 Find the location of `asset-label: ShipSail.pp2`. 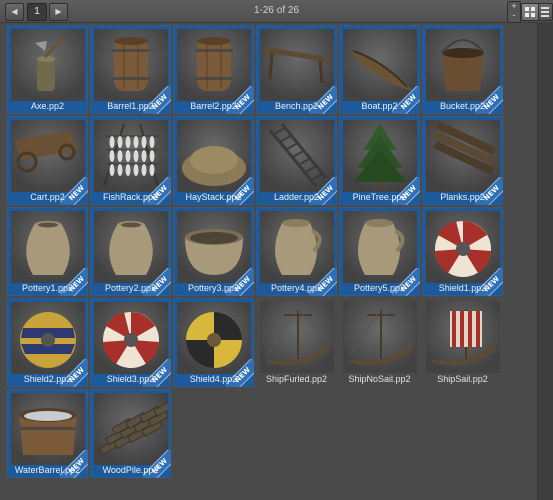

asset-label: ShipSail.pp2 is located at coordinates (462, 379).